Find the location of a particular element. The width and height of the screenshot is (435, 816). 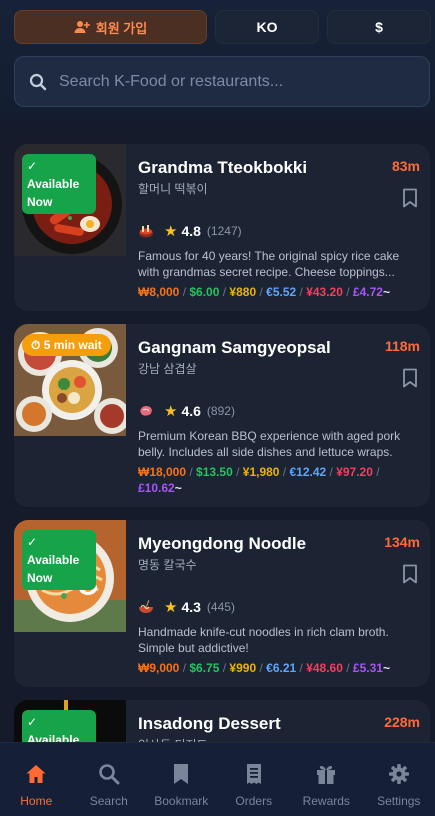

wait-badge: ⏱ 5 min wait is located at coordinates (66, 345).